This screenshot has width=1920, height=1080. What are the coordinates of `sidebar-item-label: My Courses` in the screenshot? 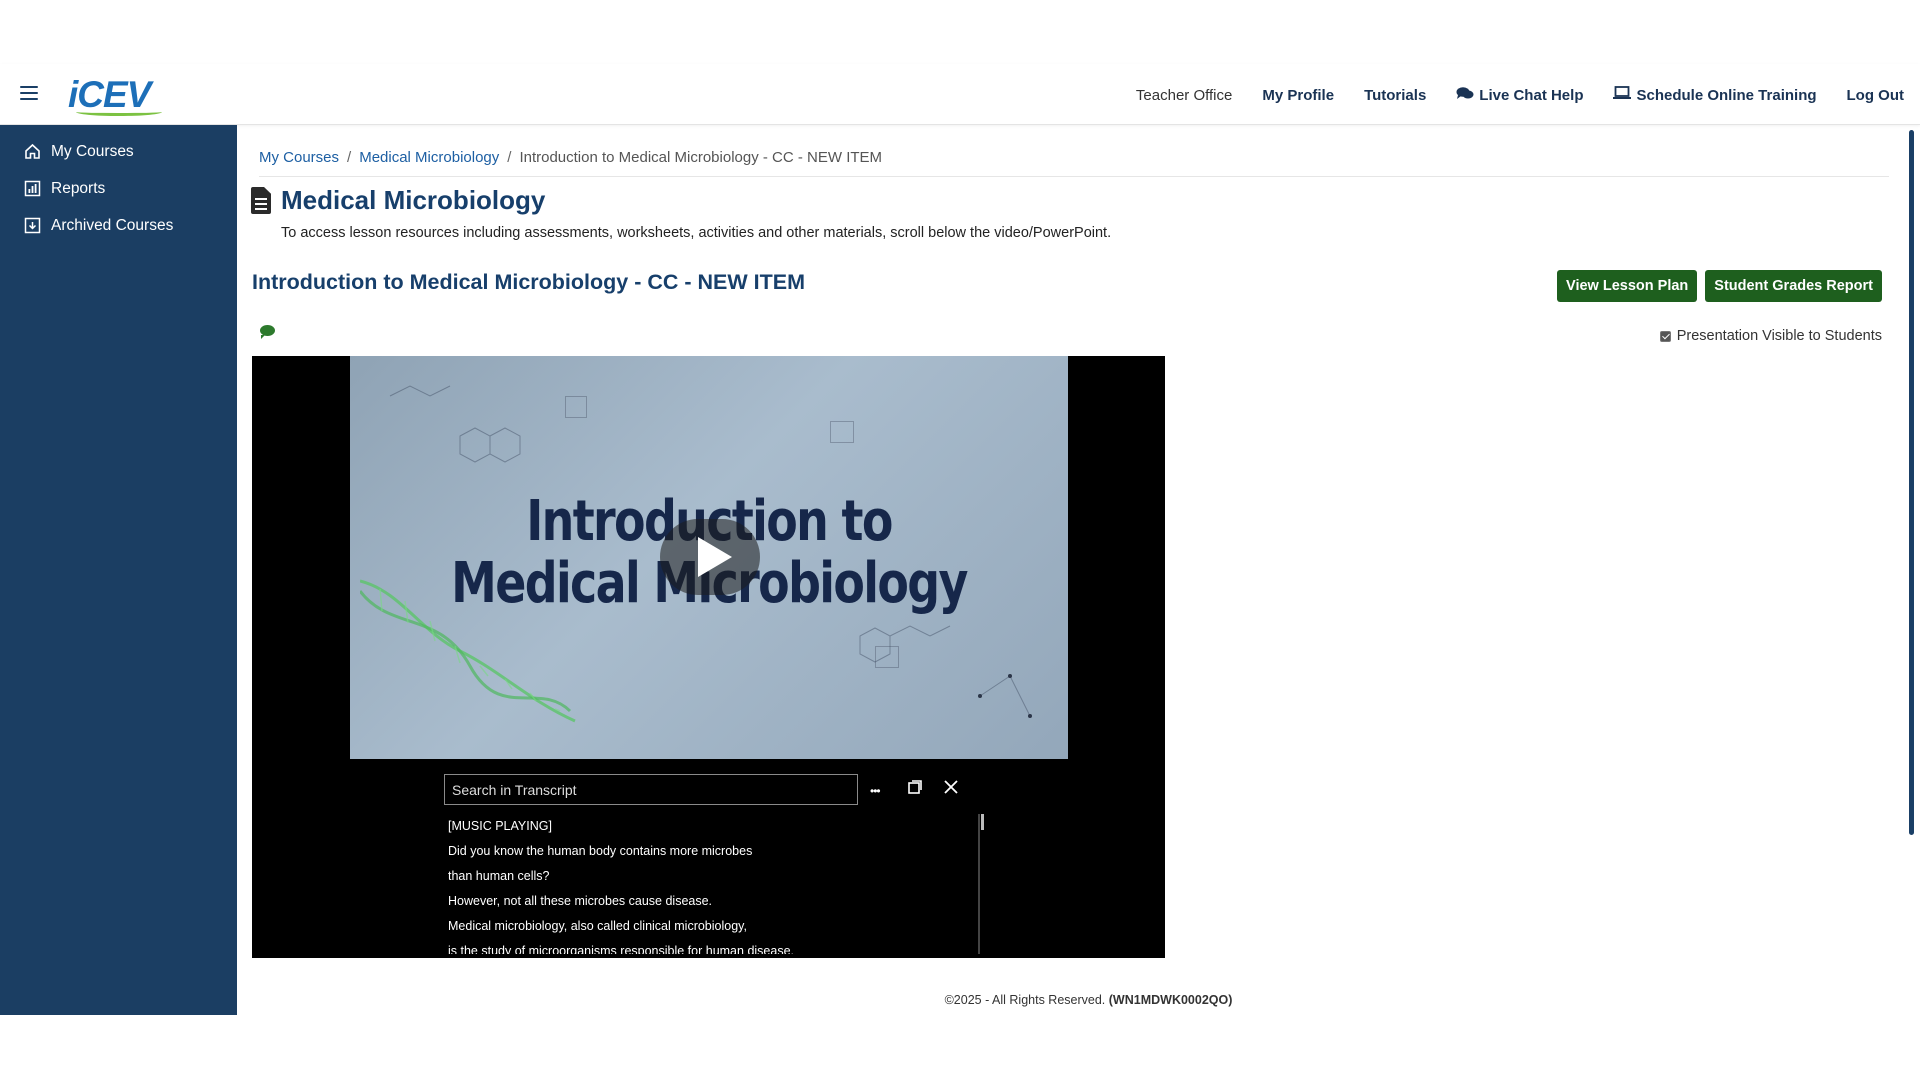 It's located at (92, 151).